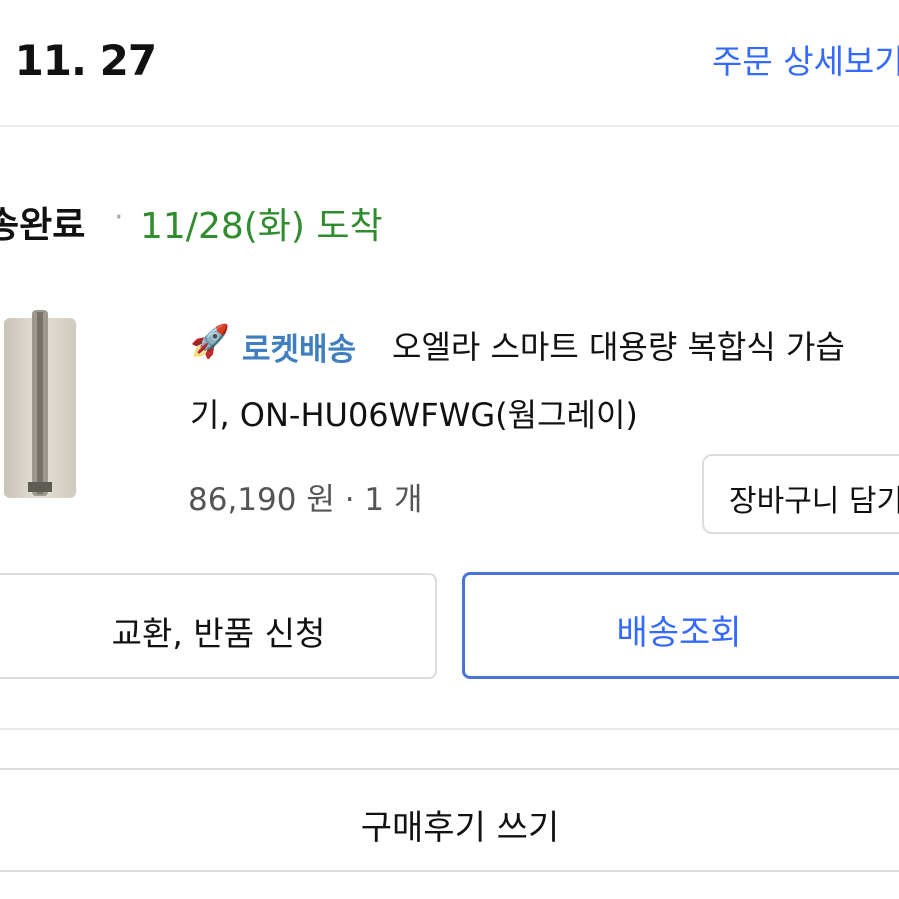 The width and height of the screenshot is (899, 899). I want to click on delivery-status: 송완료, so click(43, 225).